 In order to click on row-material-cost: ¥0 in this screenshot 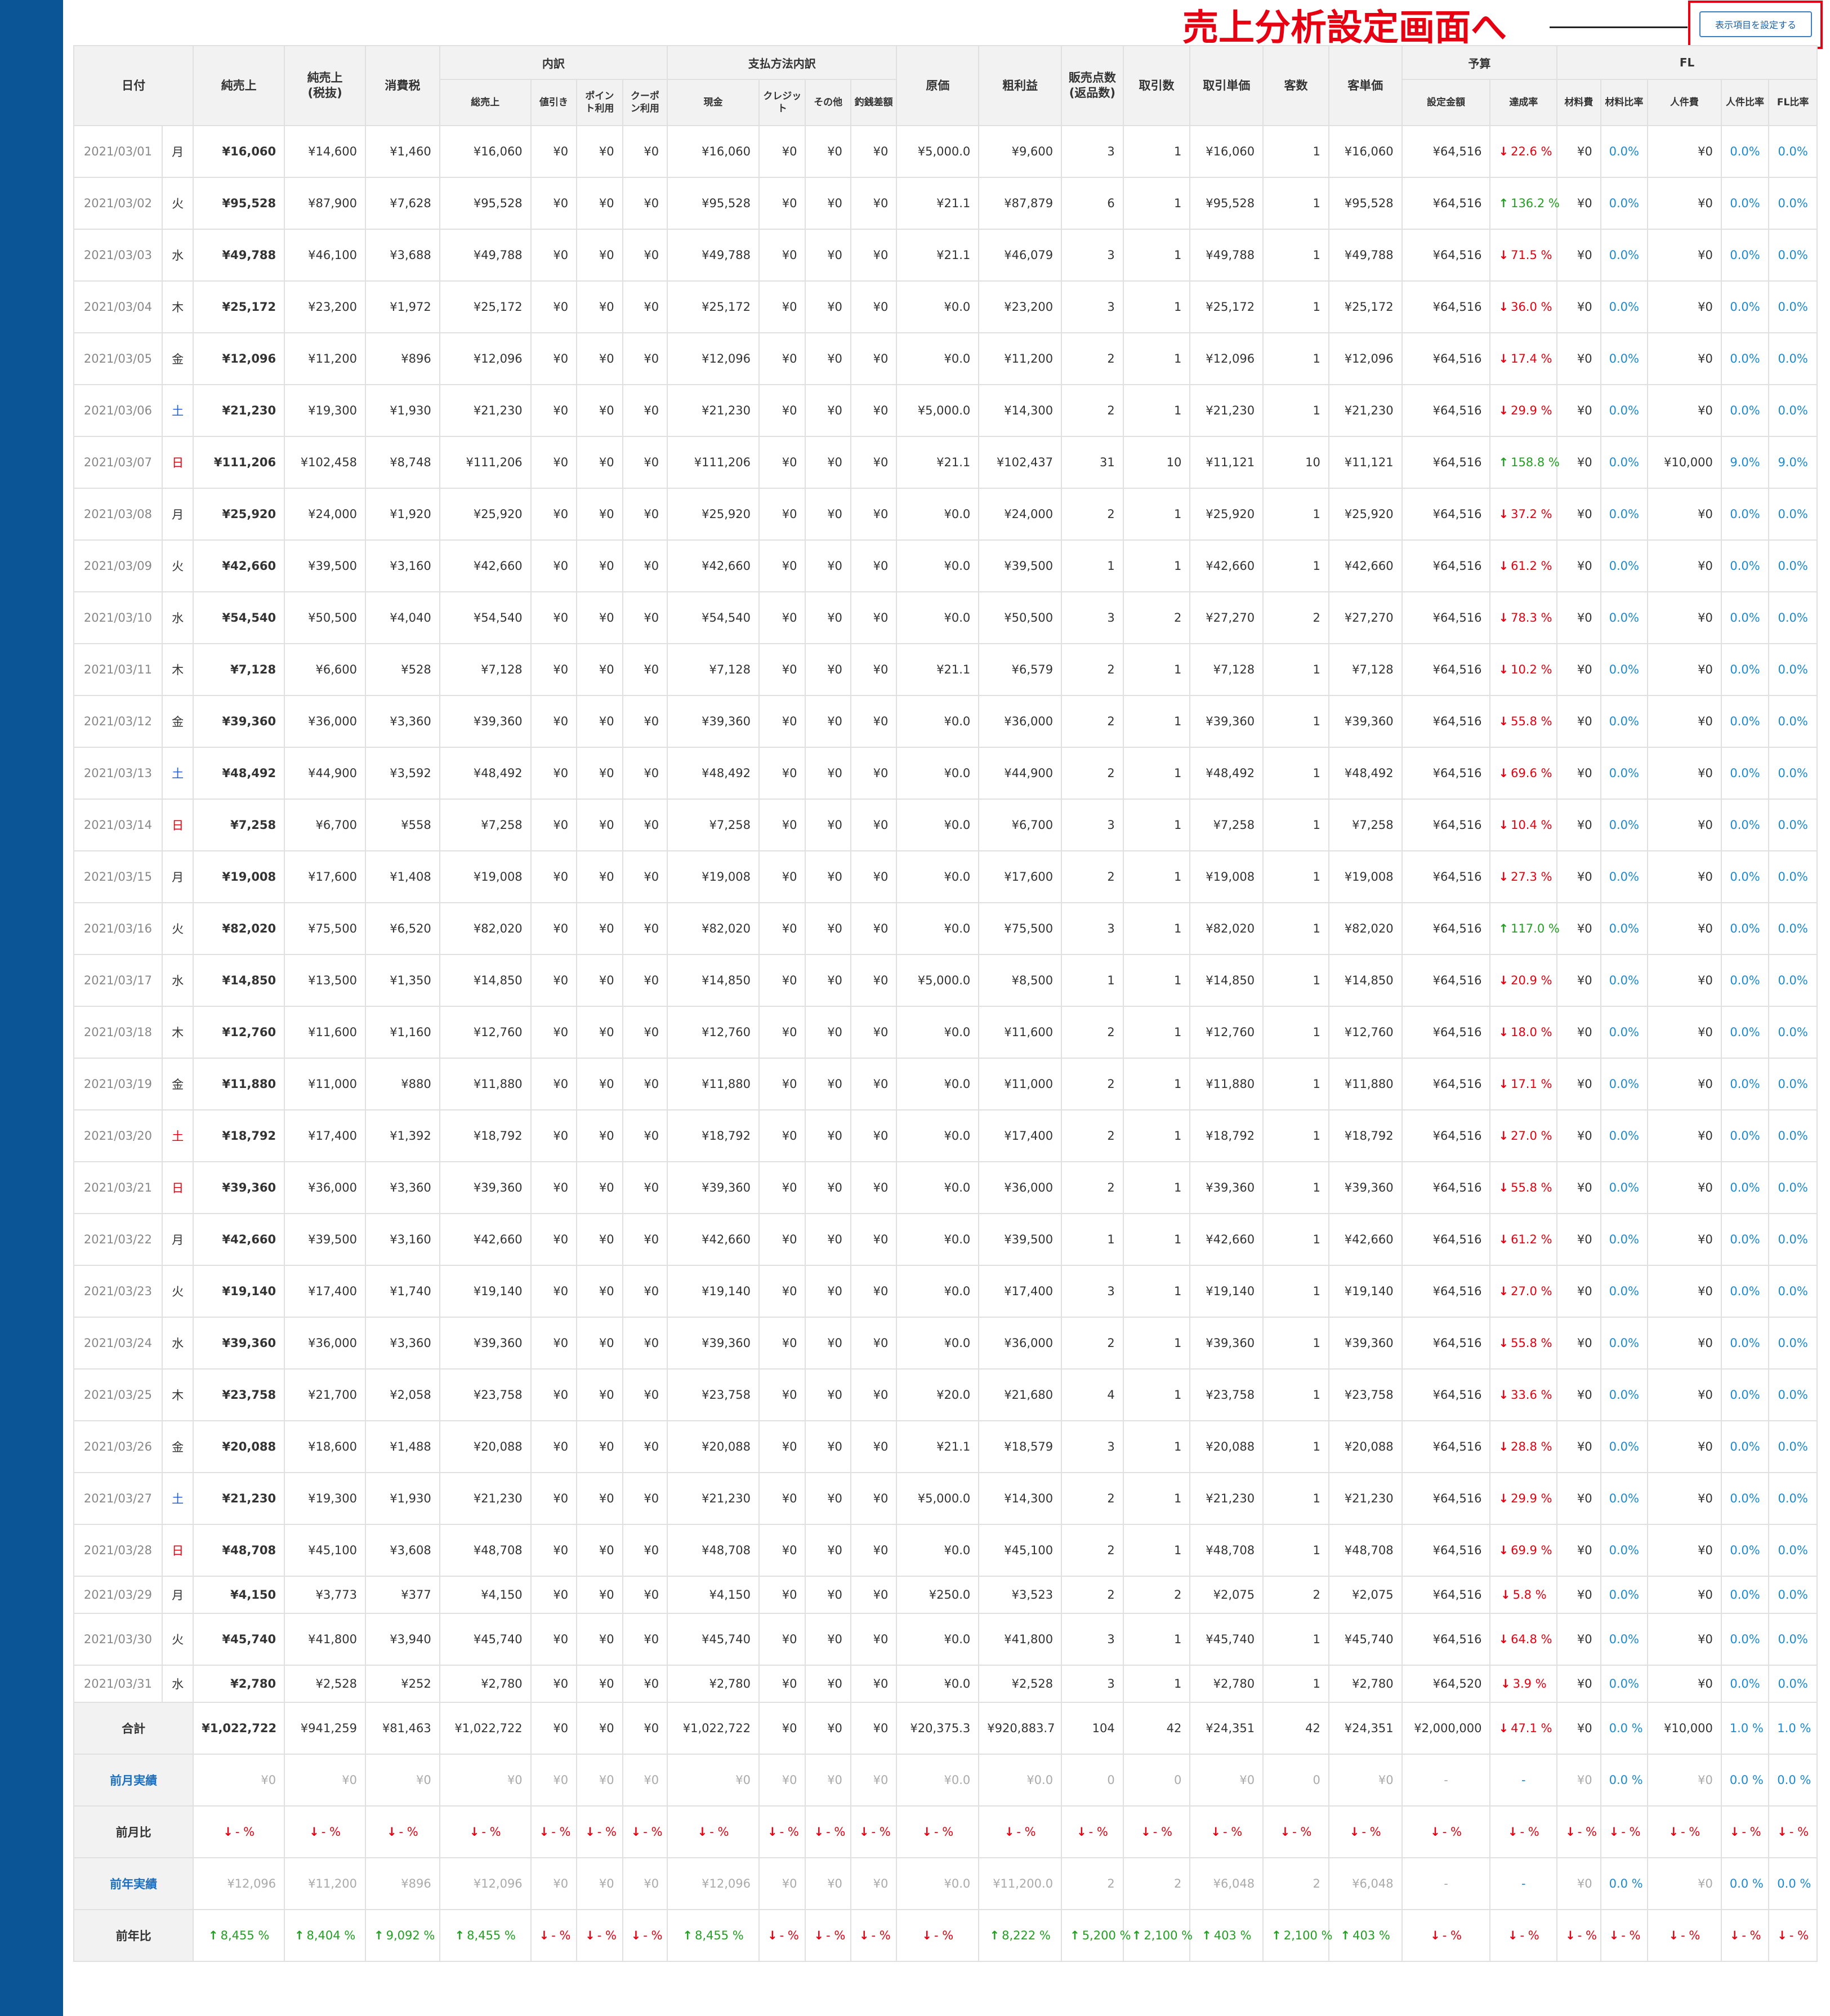, I will do `click(1578, 669)`.